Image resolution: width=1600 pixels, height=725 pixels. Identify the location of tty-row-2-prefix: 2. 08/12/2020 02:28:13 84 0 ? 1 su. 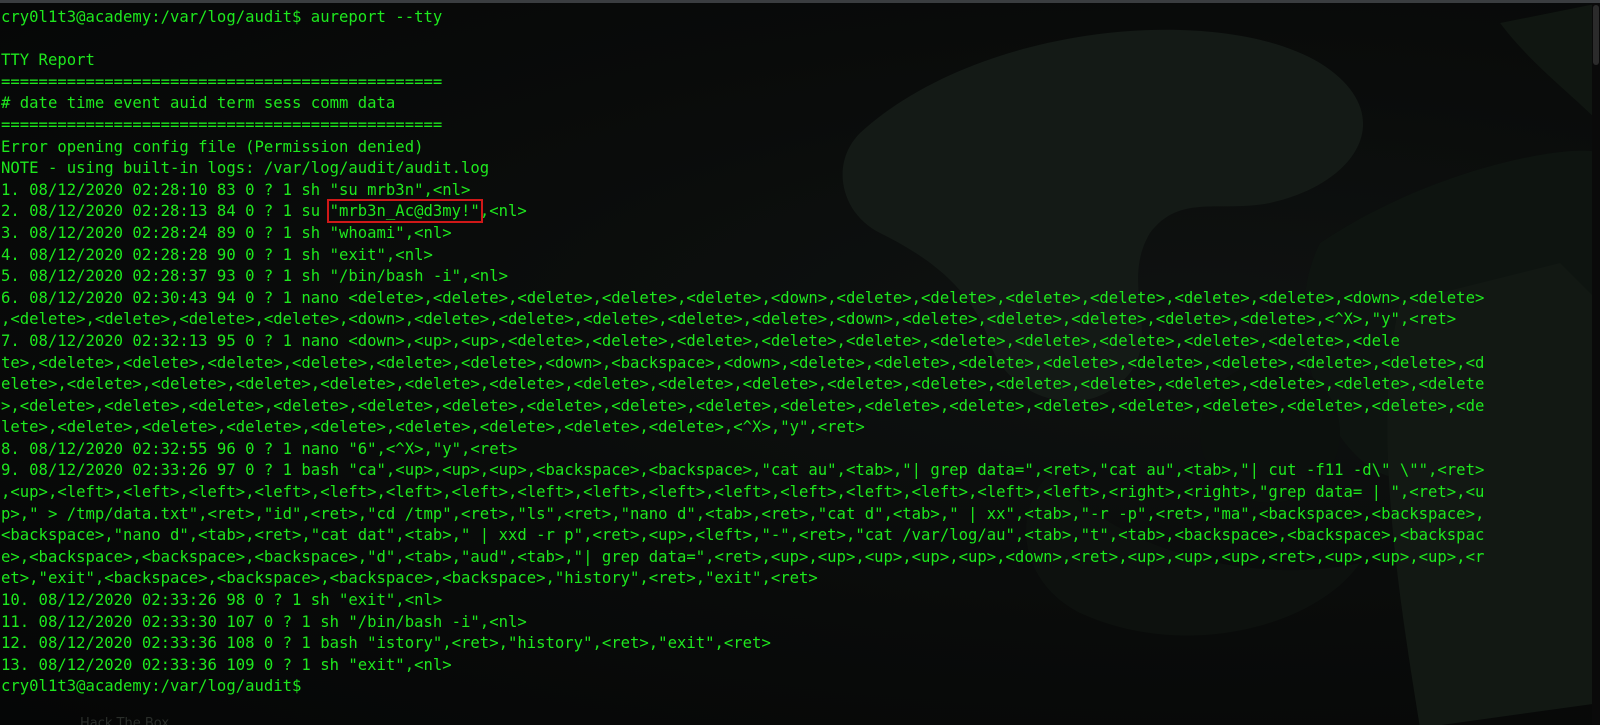
(165, 211).